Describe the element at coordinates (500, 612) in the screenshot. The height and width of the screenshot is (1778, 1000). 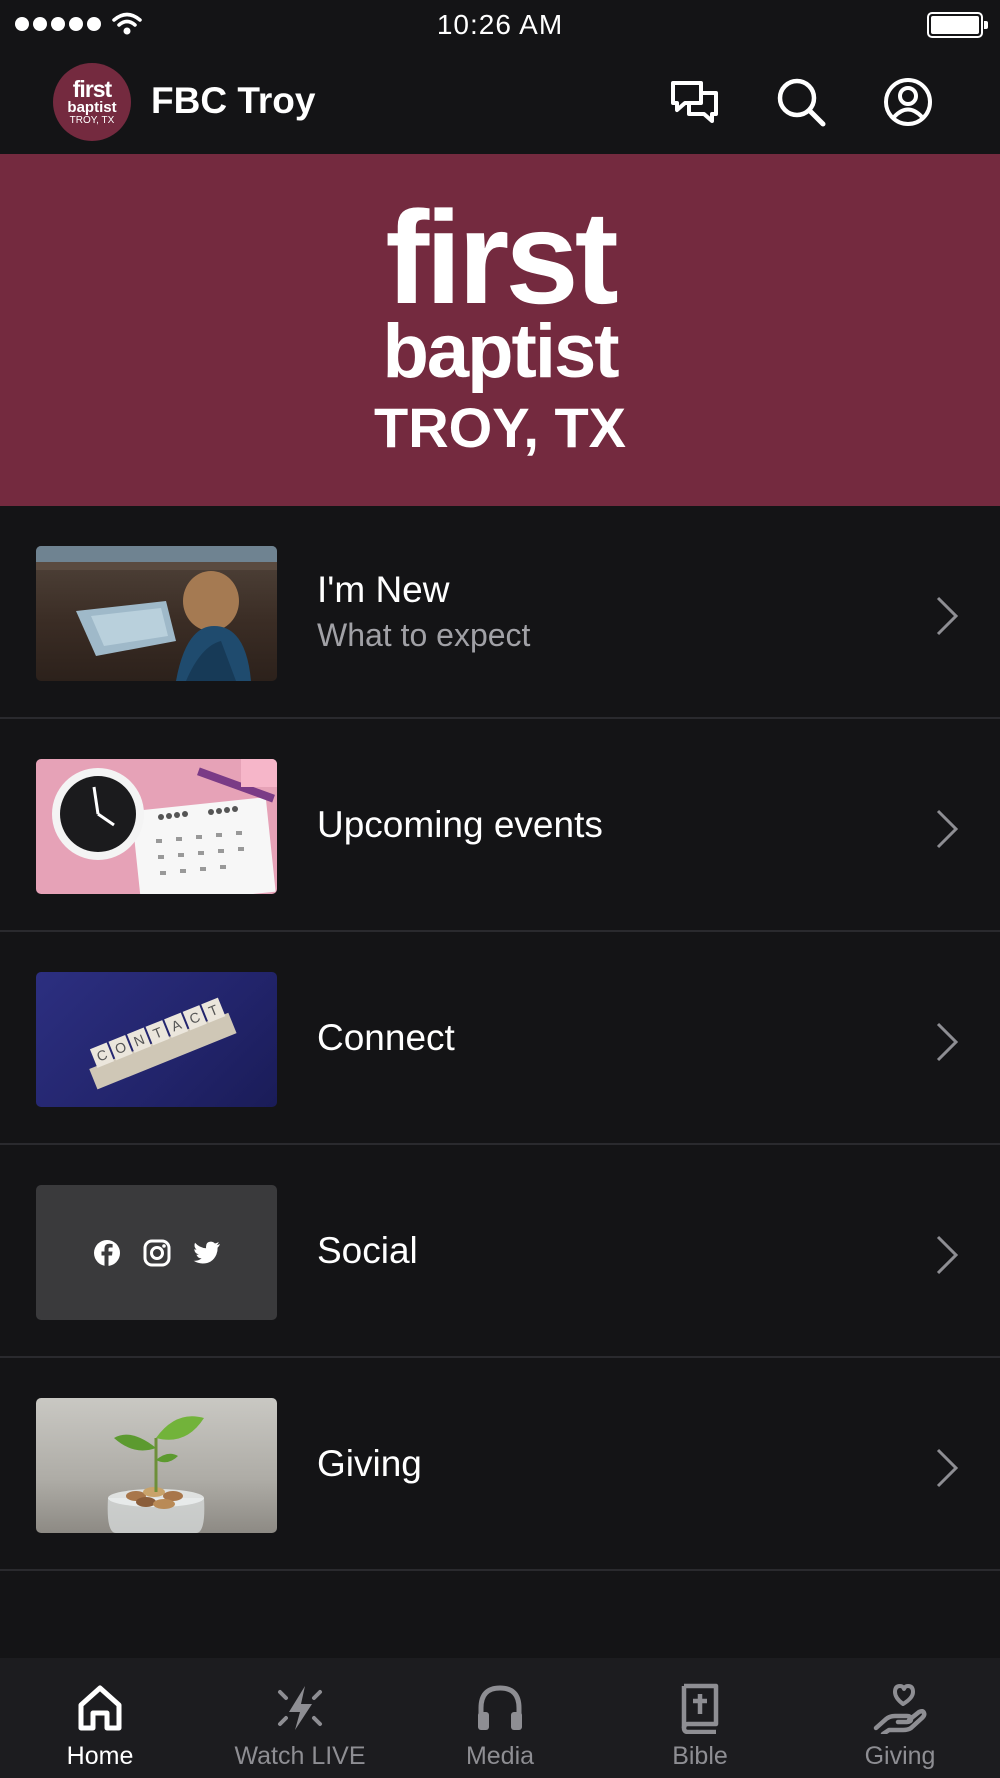
I see `list-item-im-new: I'm New What to expect` at that location.